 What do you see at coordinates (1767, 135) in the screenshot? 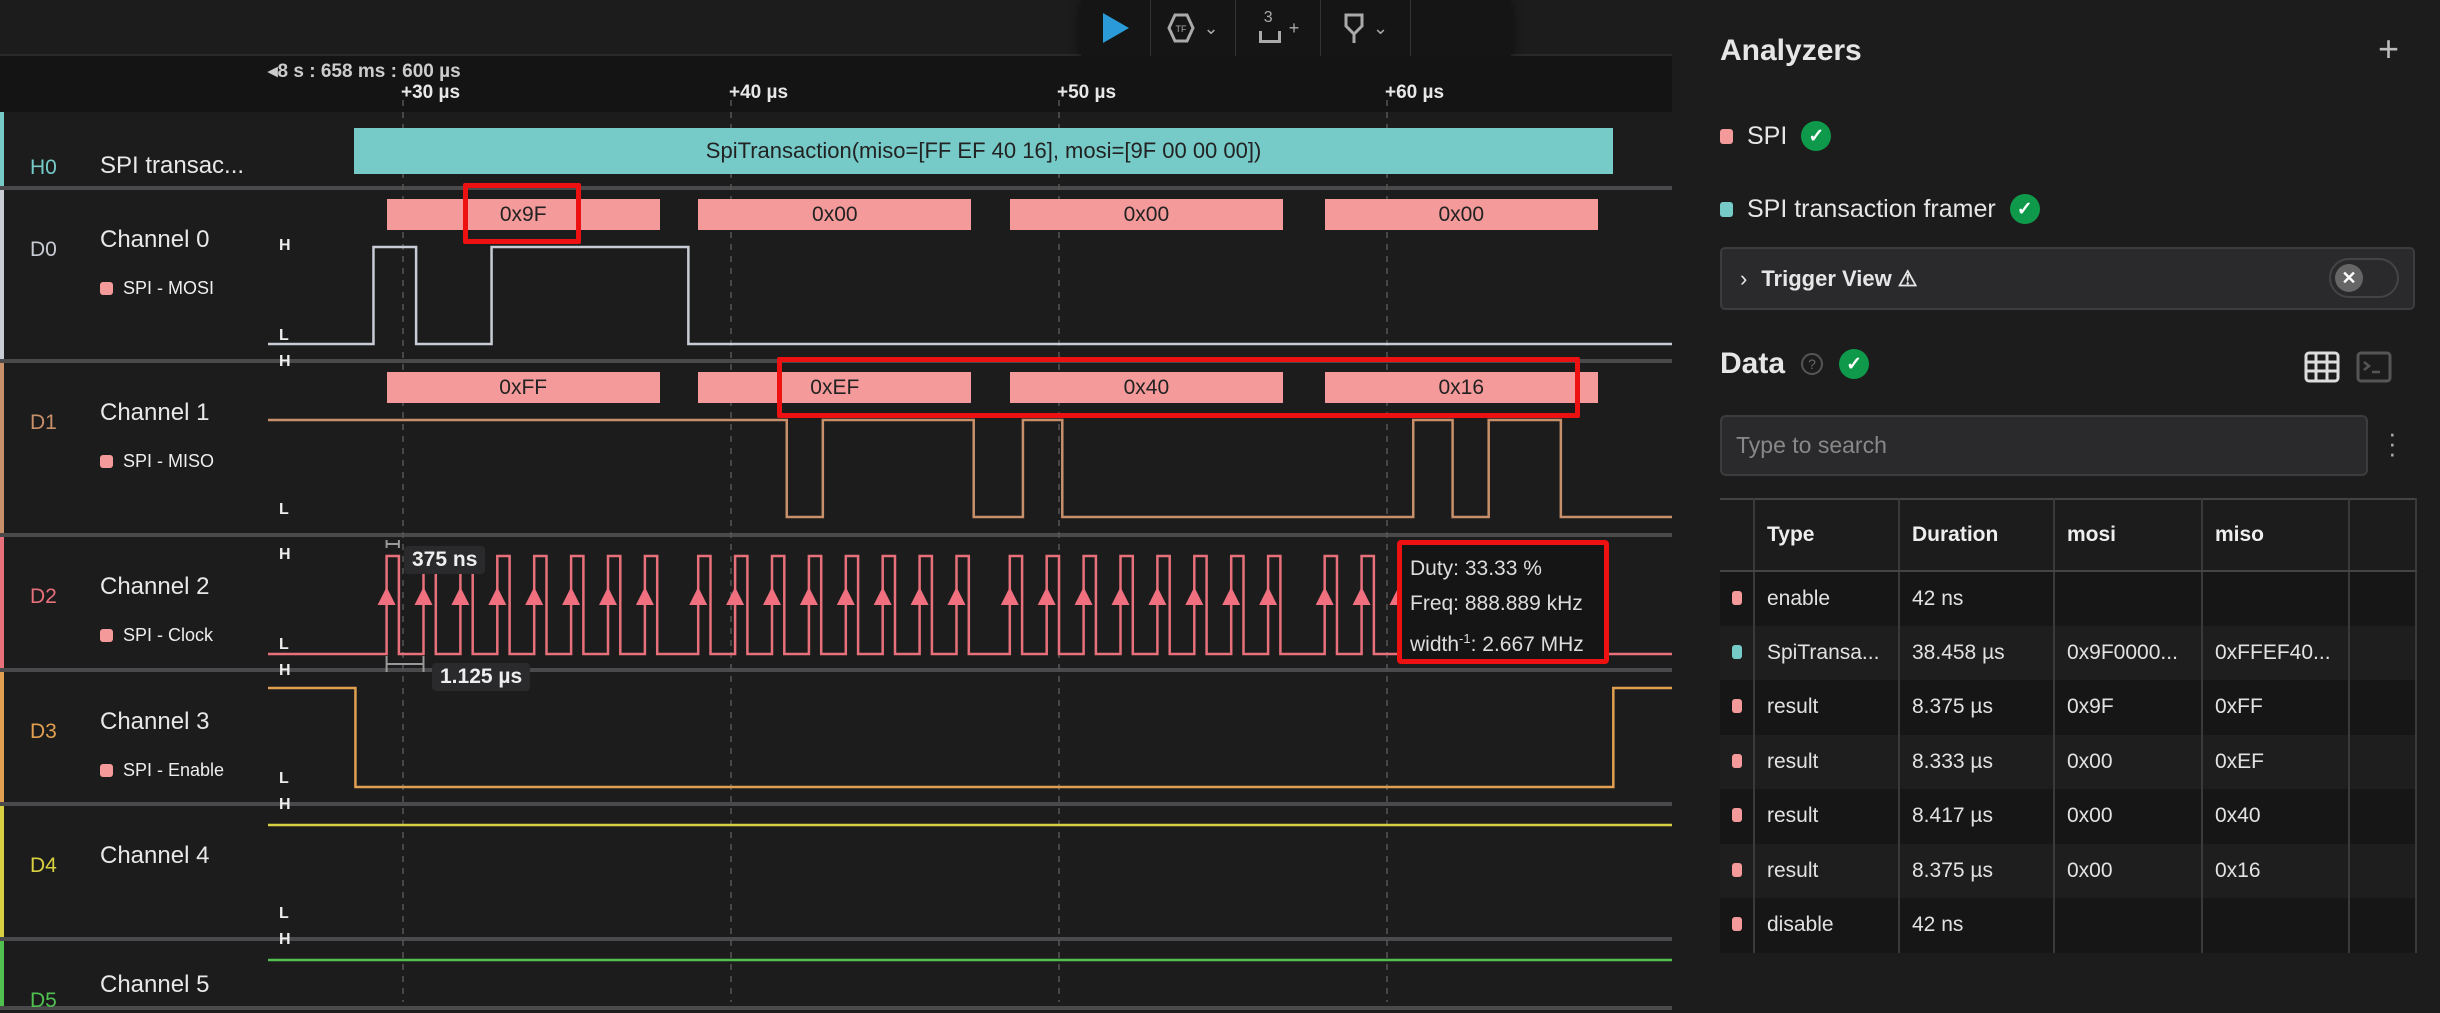
I see `analyzer-name: SPI` at bounding box center [1767, 135].